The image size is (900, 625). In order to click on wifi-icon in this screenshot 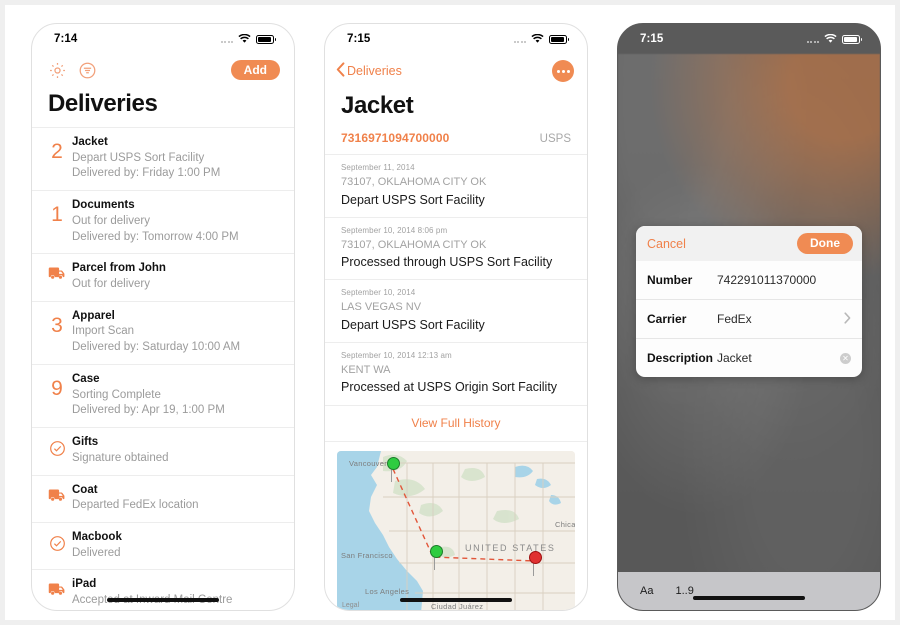, I will do `click(830, 39)`.